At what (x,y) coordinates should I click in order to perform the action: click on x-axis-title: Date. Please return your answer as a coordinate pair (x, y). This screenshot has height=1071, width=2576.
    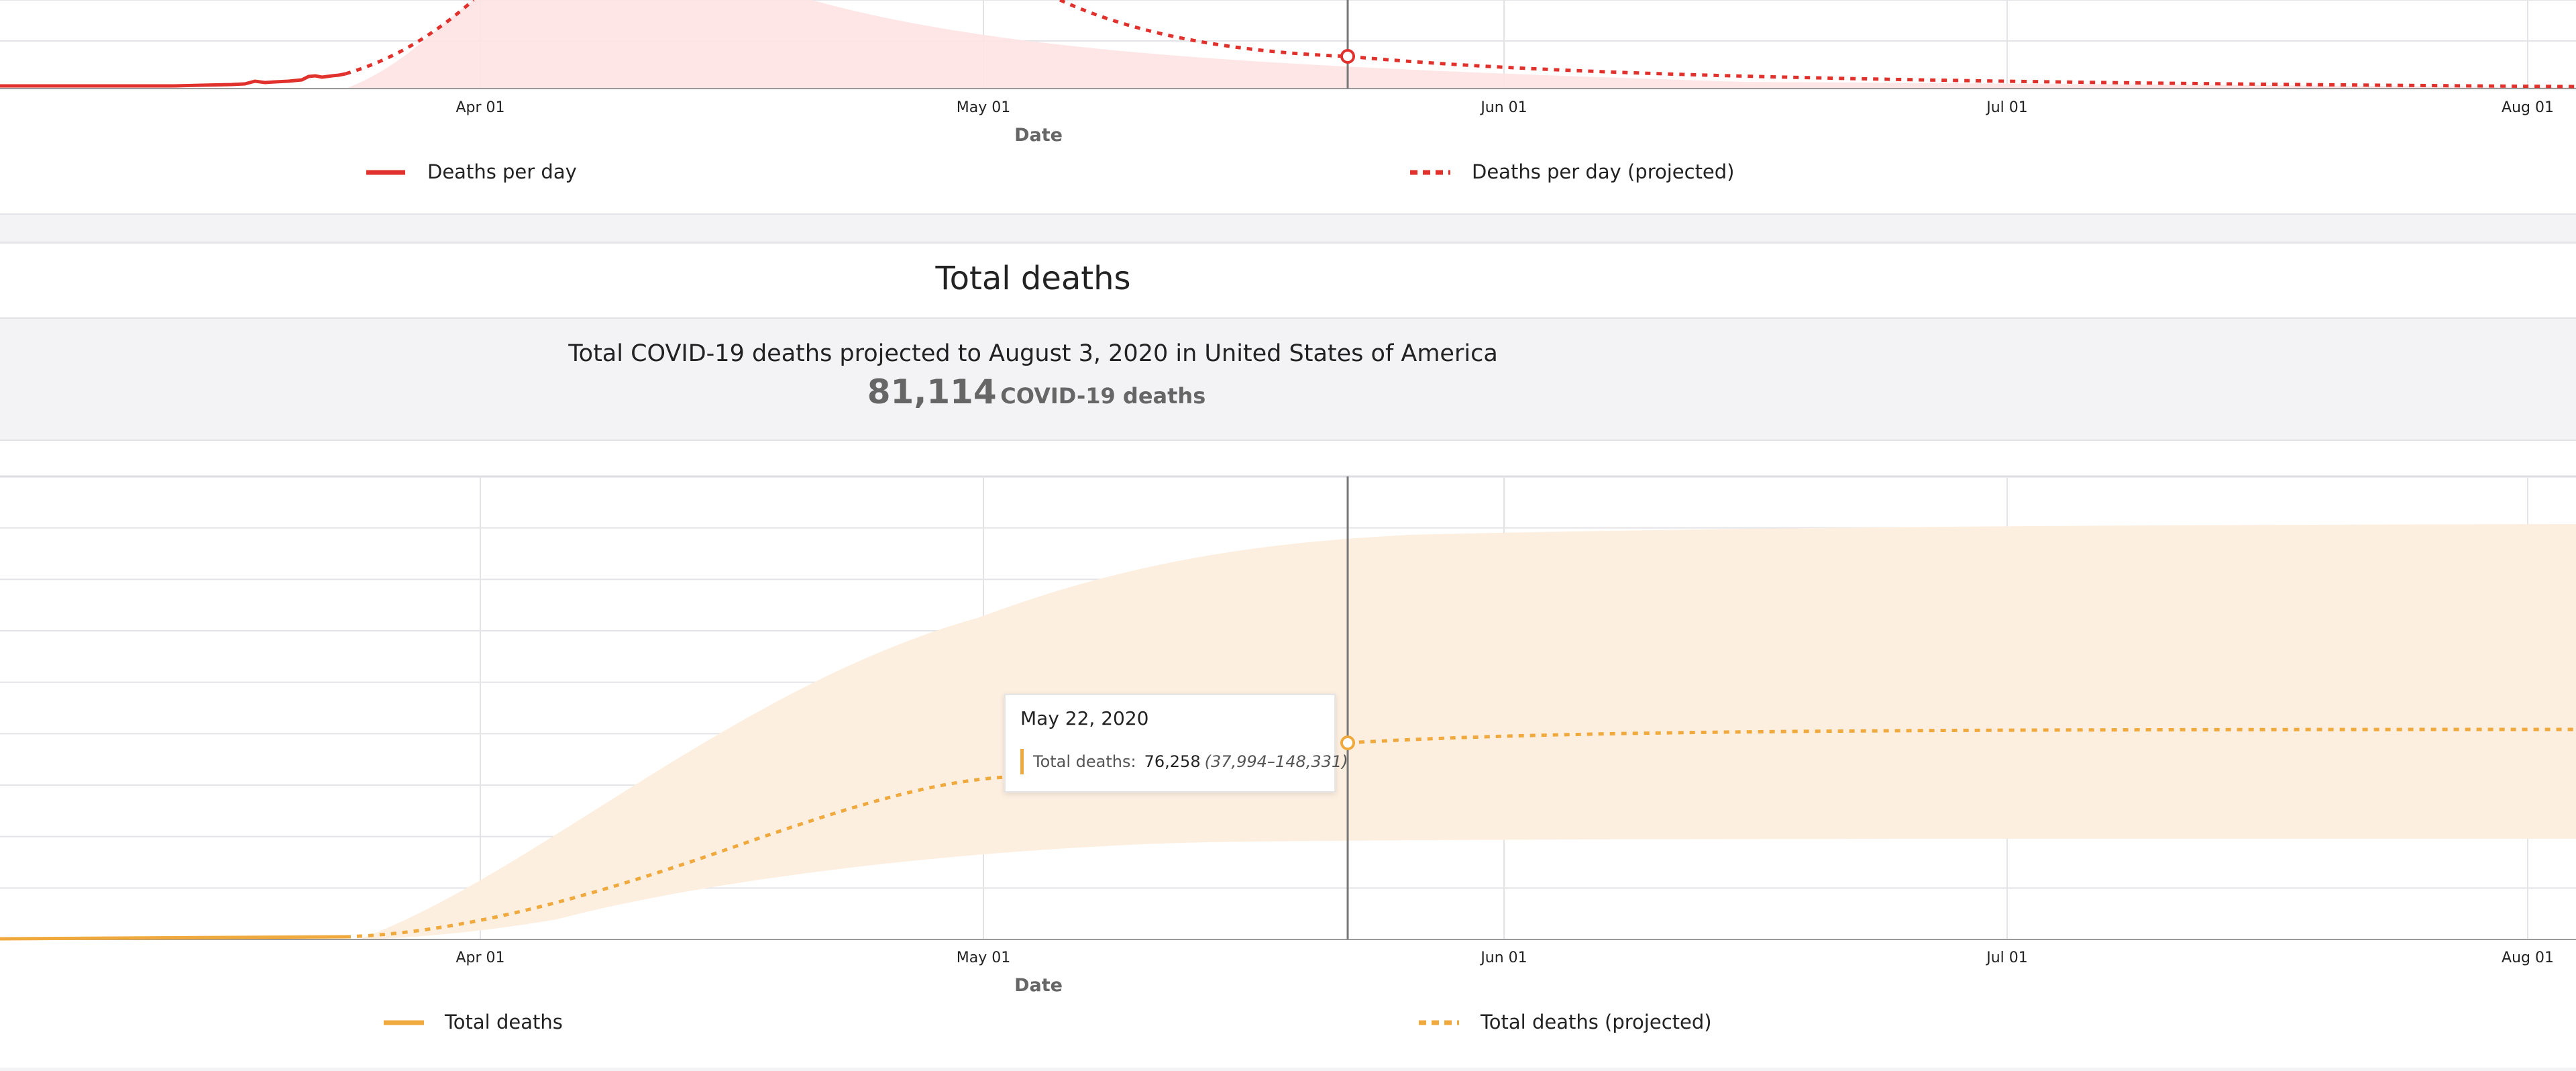
    Looking at the image, I should click on (1038, 986).